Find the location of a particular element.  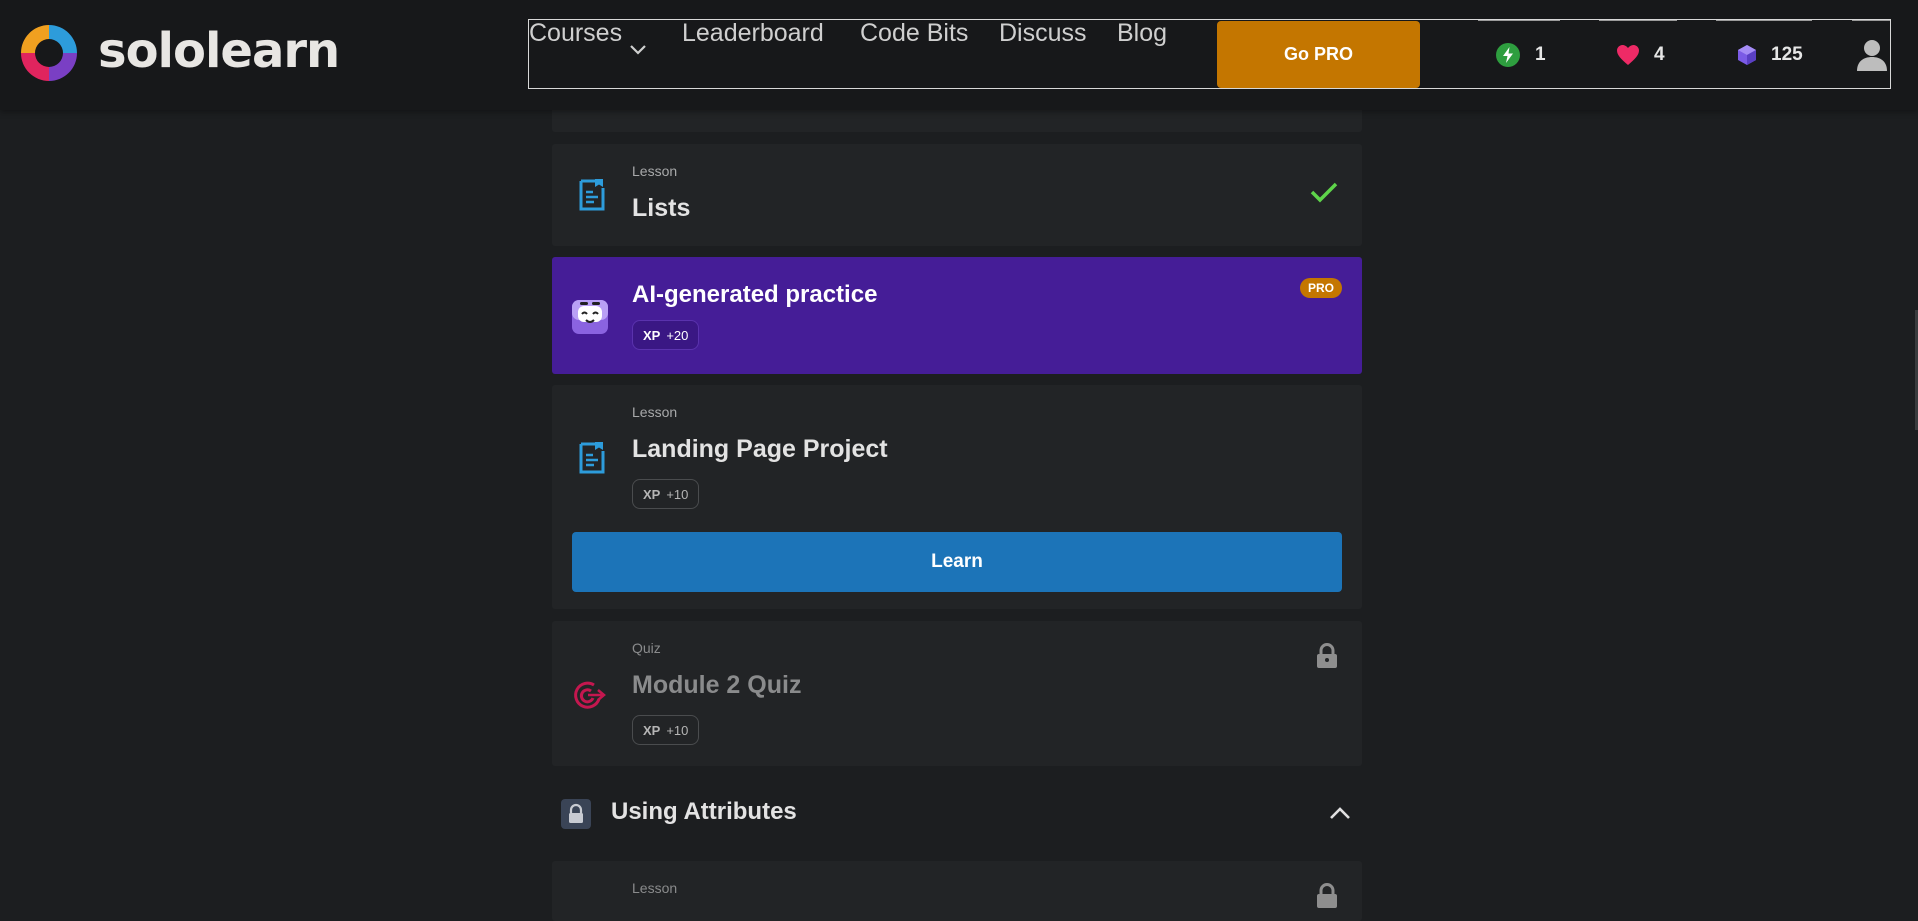

chevron-down-icon is located at coordinates (638, 50).